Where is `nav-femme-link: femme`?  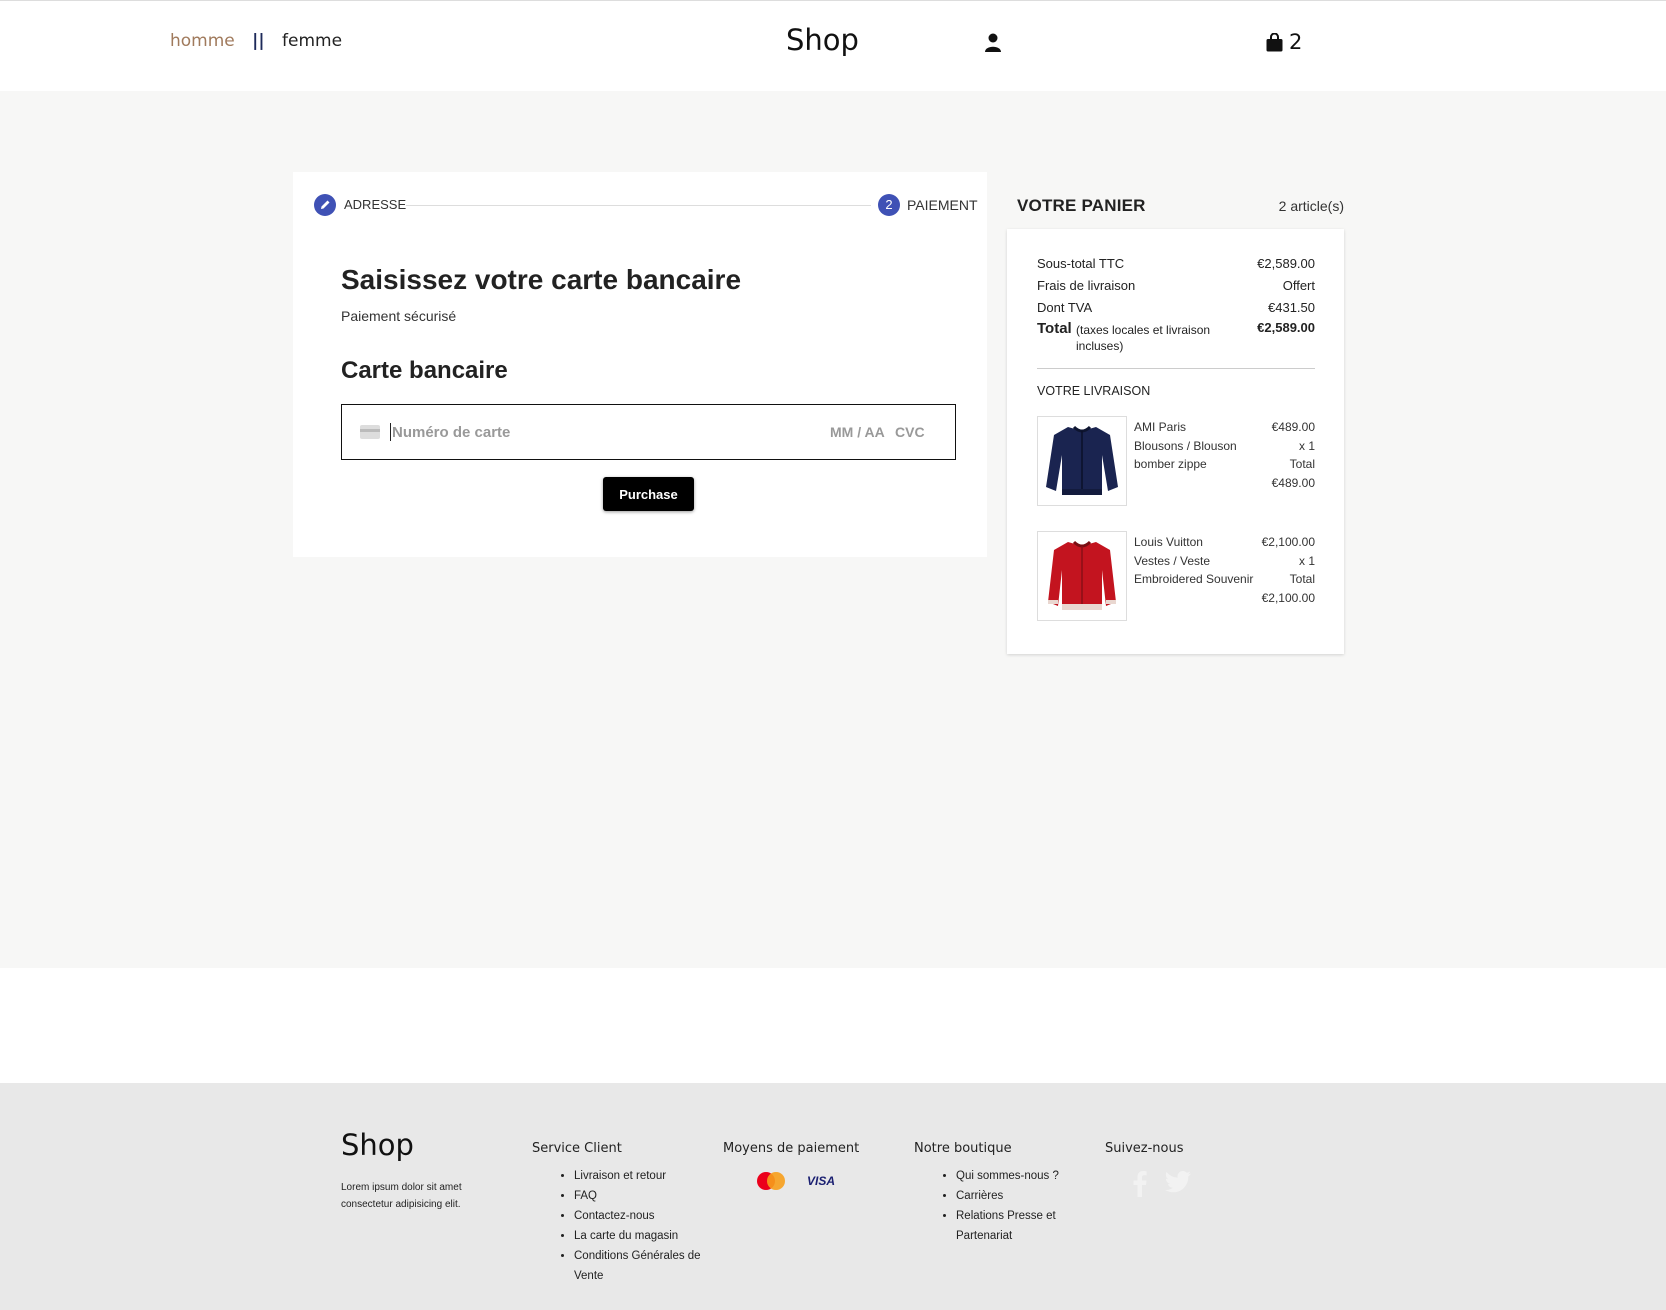 nav-femme-link: femme is located at coordinates (312, 41).